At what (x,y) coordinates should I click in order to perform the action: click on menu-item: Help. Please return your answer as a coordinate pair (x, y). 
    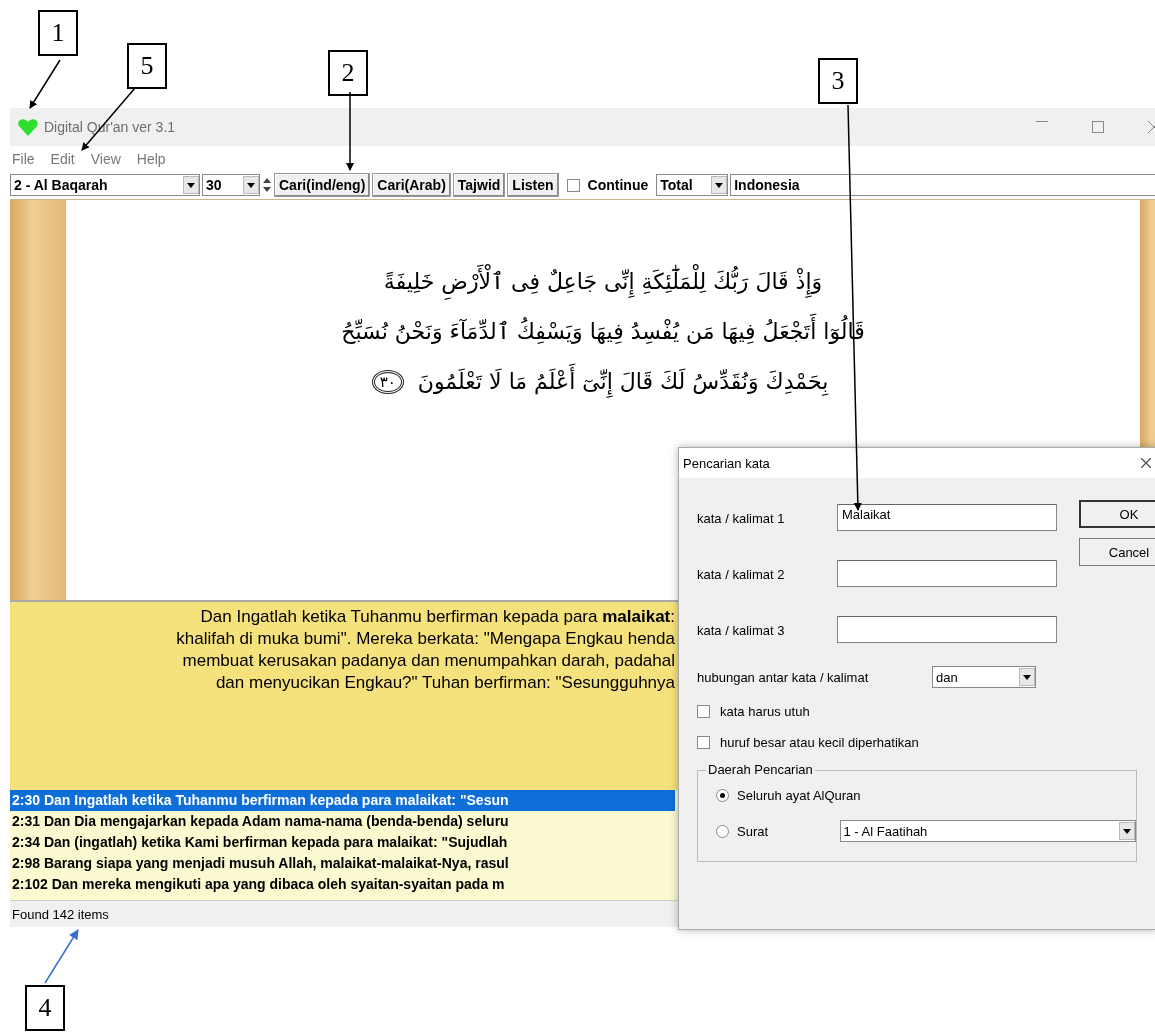
    Looking at the image, I should click on (151, 158).